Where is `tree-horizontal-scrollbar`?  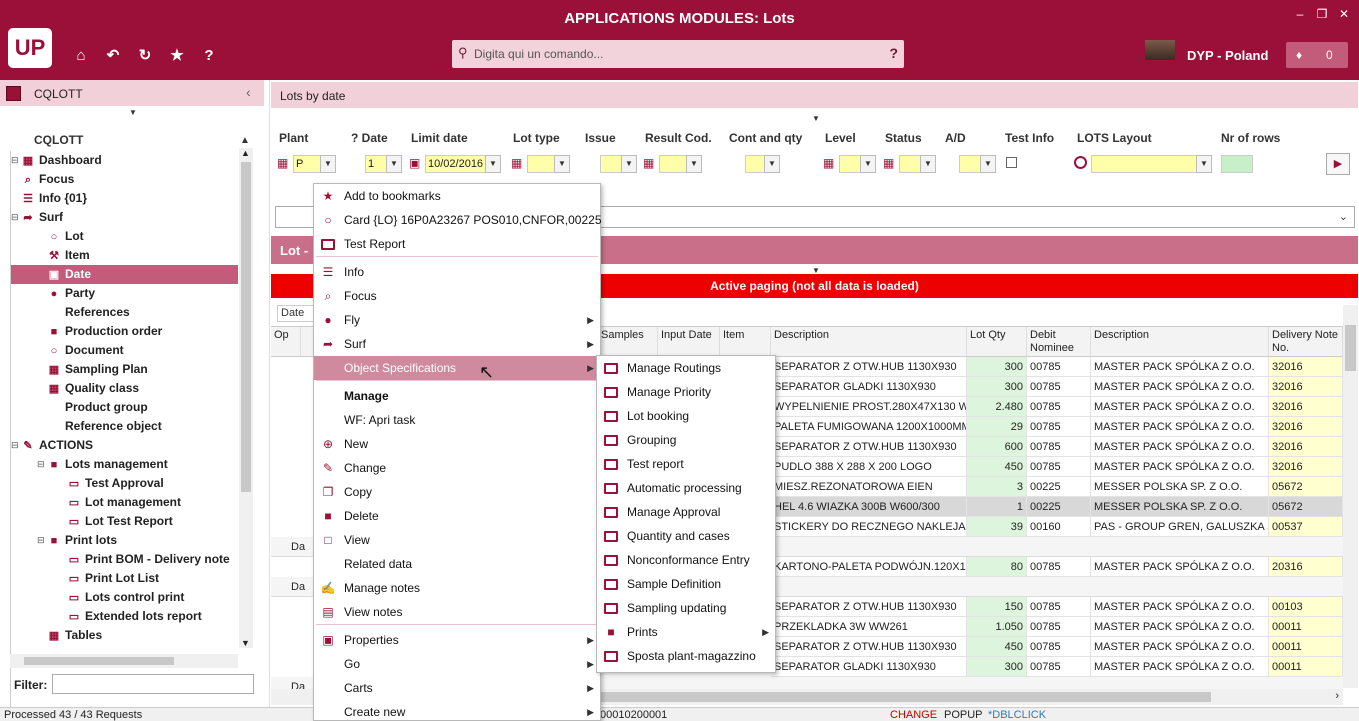
tree-horizontal-scrollbar is located at coordinates (124, 661).